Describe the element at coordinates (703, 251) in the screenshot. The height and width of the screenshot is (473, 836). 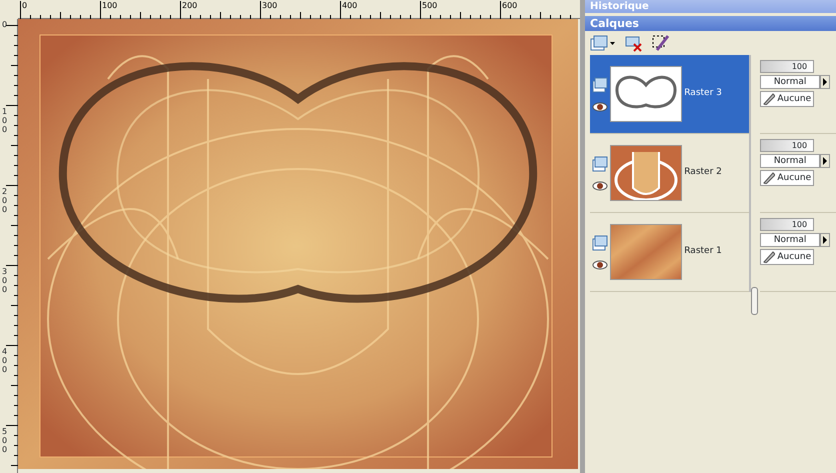
I see `layer-name: Raster 1` at that location.